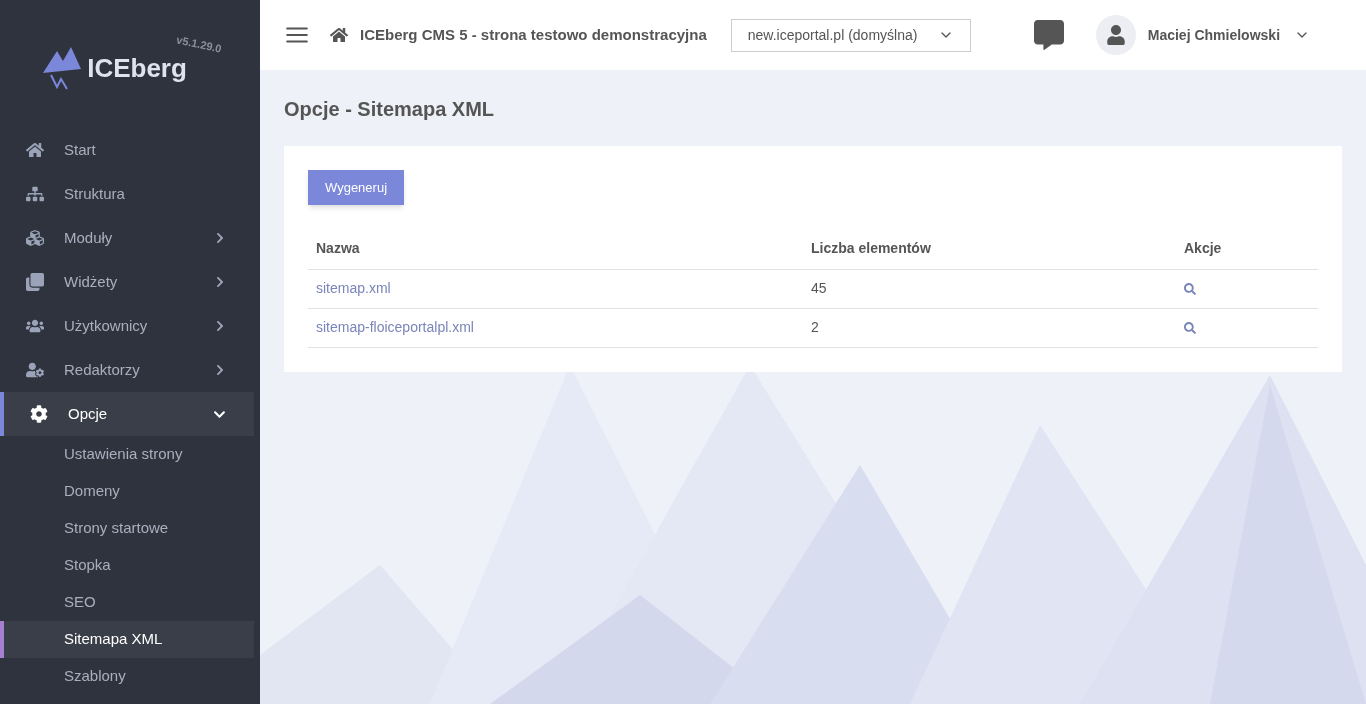  Describe the element at coordinates (35, 282) in the screenshot. I see `windows-icon` at that location.